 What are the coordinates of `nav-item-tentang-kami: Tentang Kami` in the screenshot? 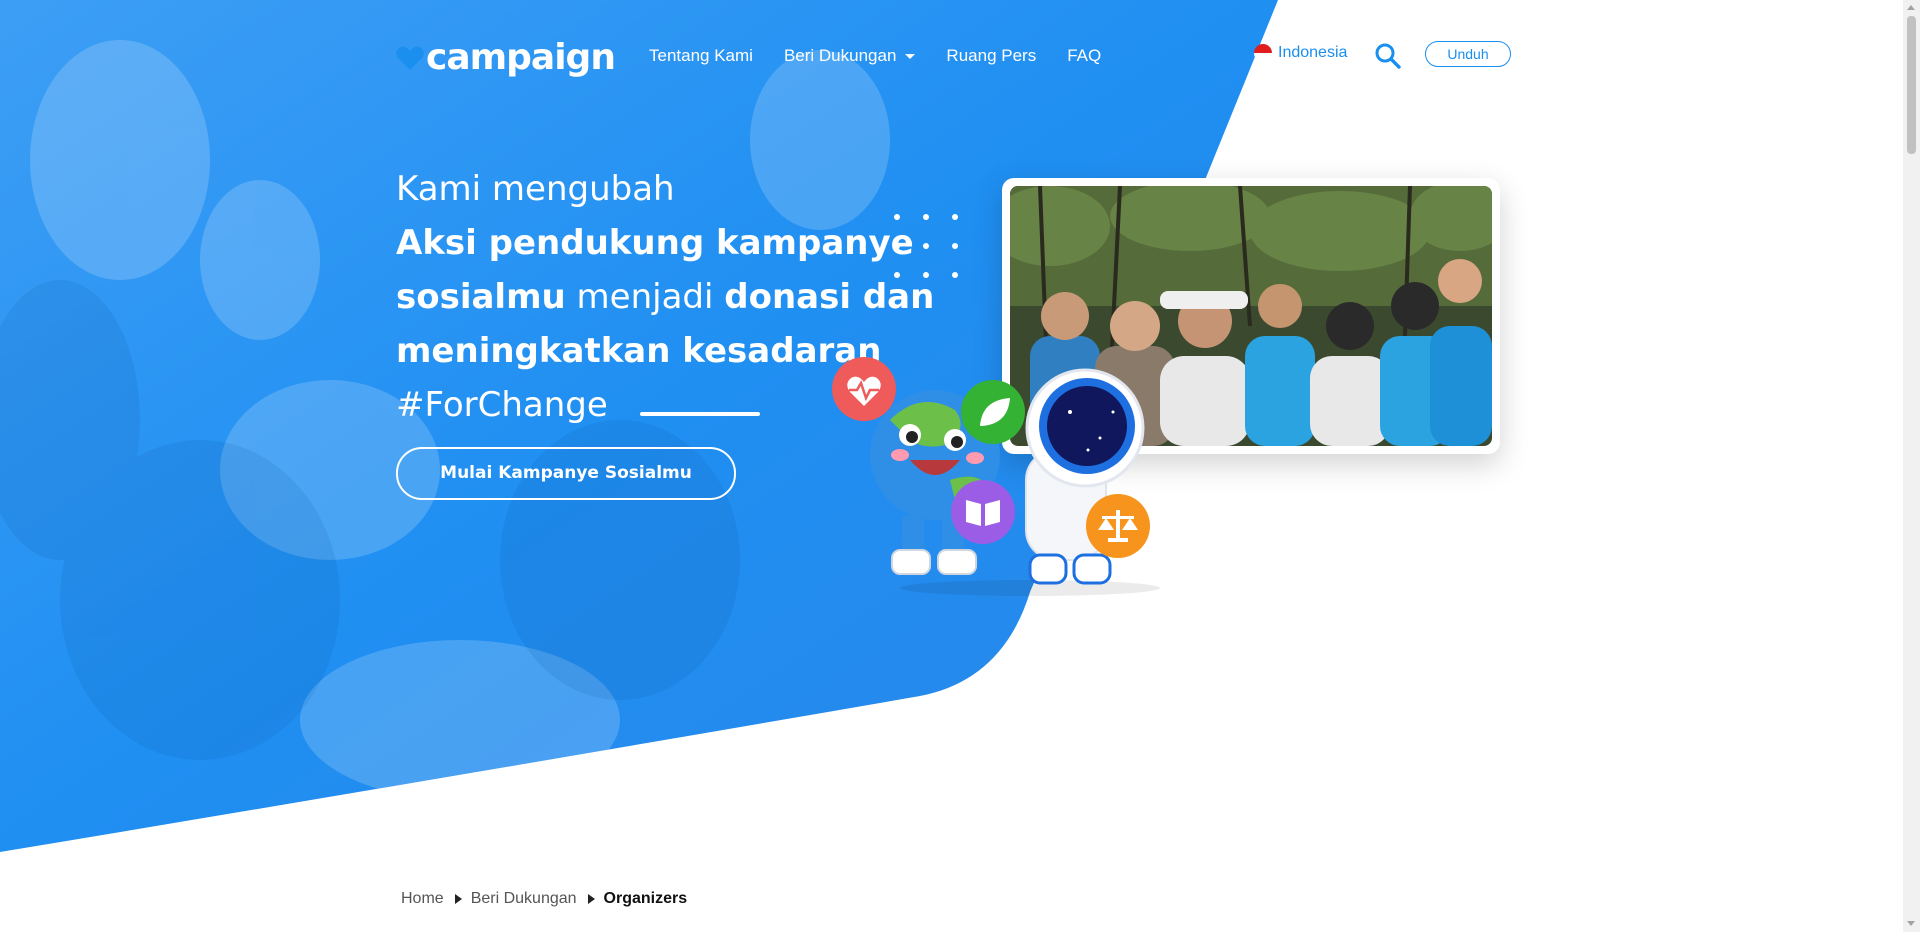 It's located at (701, 56).